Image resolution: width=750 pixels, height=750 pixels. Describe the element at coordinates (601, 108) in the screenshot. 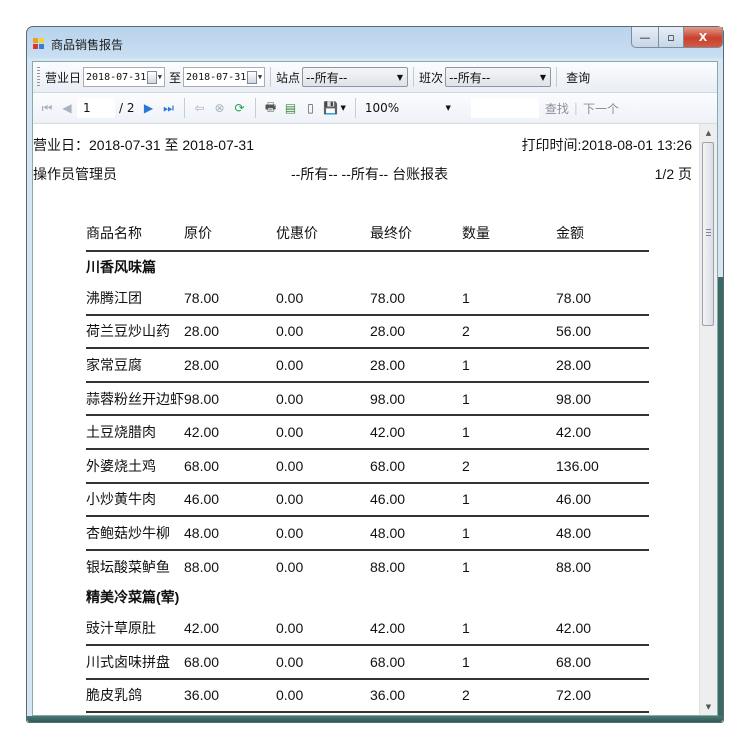

I see `find-next-button: 下一个` at that location.